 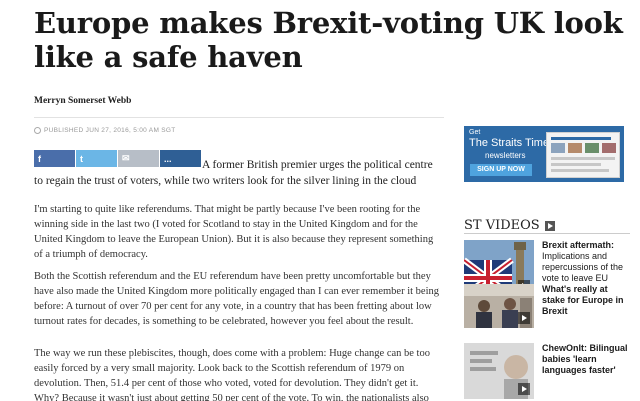 I want to click on ad-newsletter-preview-image, so click(x=583, y=155).